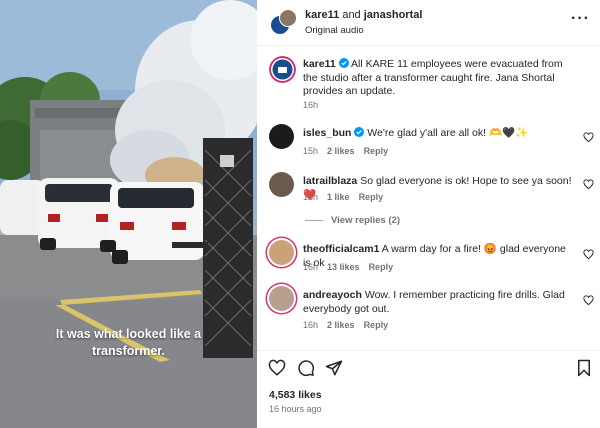  Describe the element at coordinates (338, 197) in the screenshot. I see `comment-likes: 1 like` at that location.